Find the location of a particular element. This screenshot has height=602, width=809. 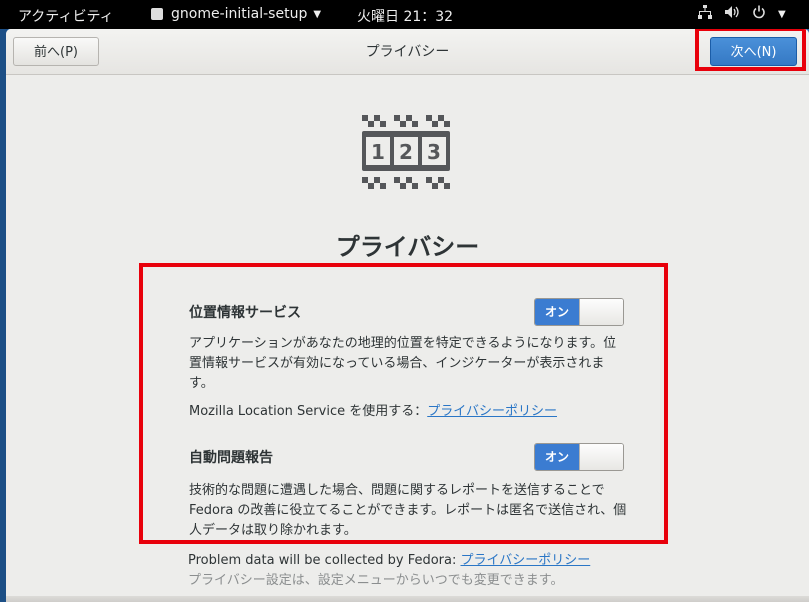

window-title: プライバシー is located at coordinates (407, 52).